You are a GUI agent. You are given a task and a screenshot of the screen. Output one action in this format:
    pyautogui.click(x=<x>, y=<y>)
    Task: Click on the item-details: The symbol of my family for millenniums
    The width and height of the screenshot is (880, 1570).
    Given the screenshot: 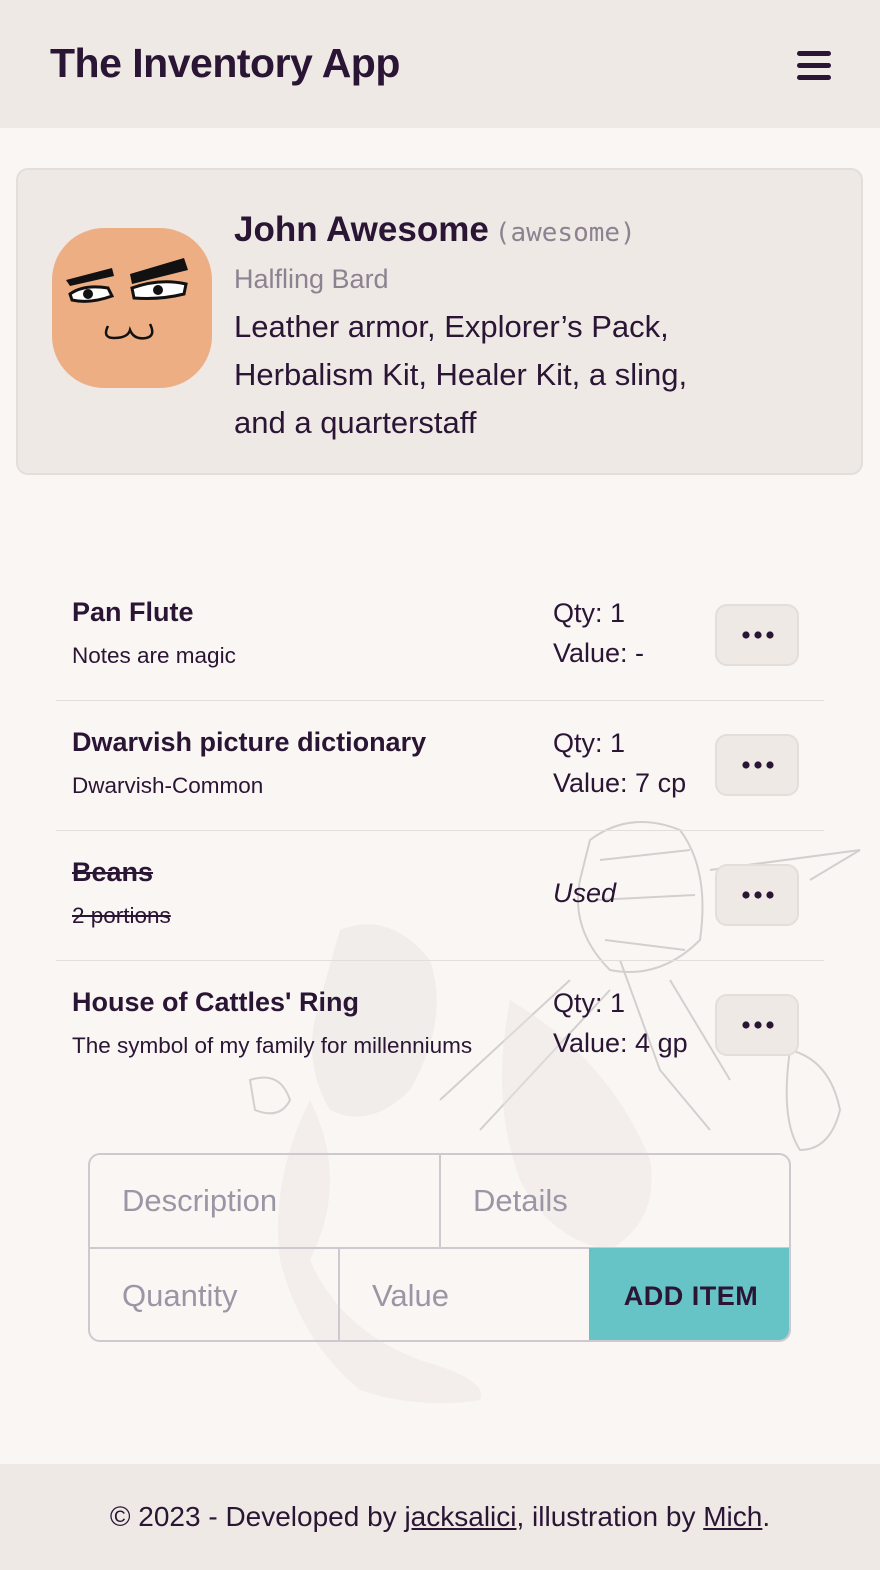 What is the action you would take?
    pyautogui.click(x=272, y=1045)
    